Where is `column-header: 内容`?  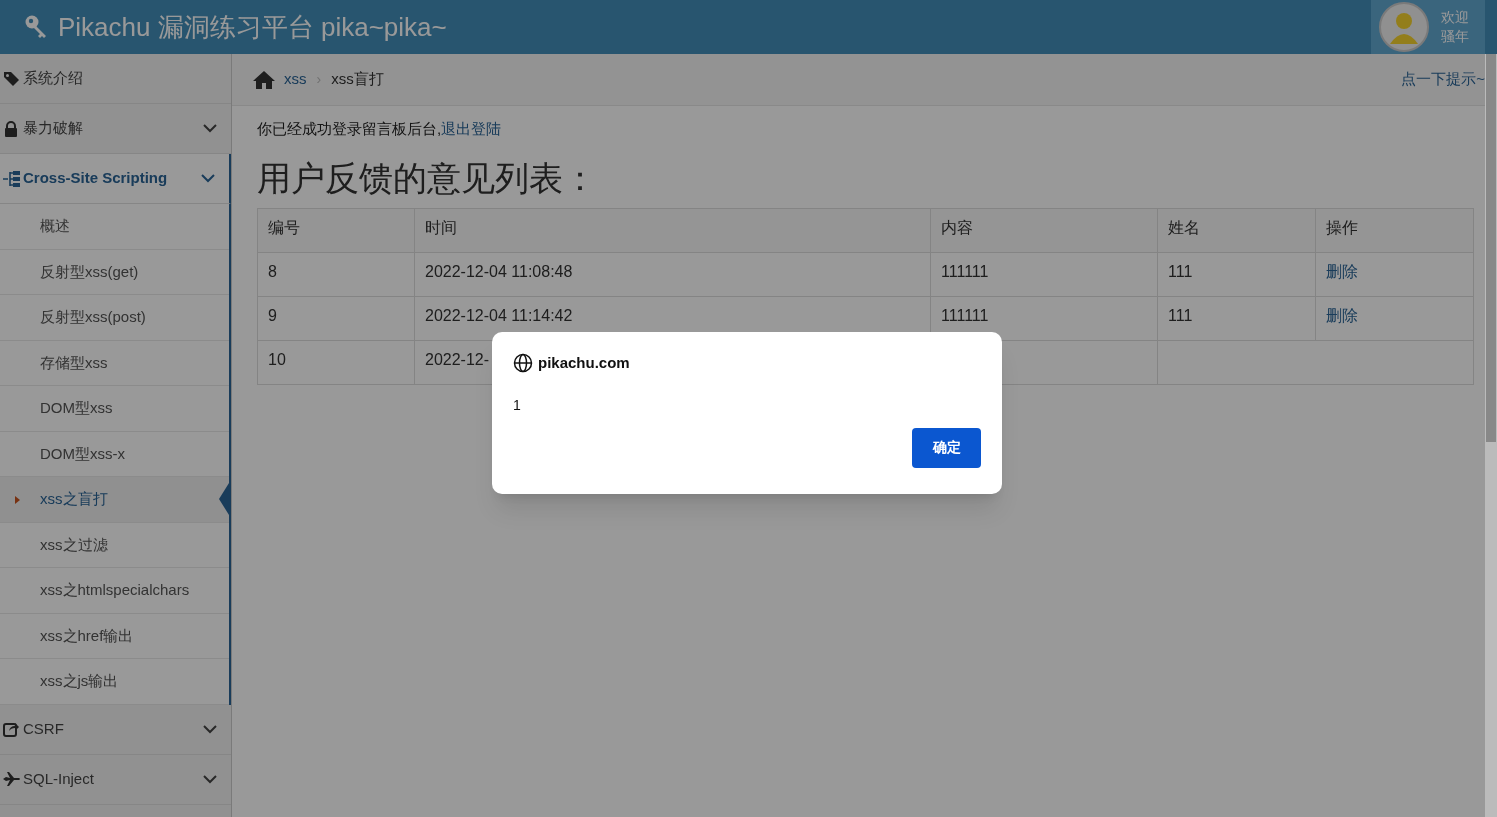
column-header: 内容 is located at coordinates (1044, 230).